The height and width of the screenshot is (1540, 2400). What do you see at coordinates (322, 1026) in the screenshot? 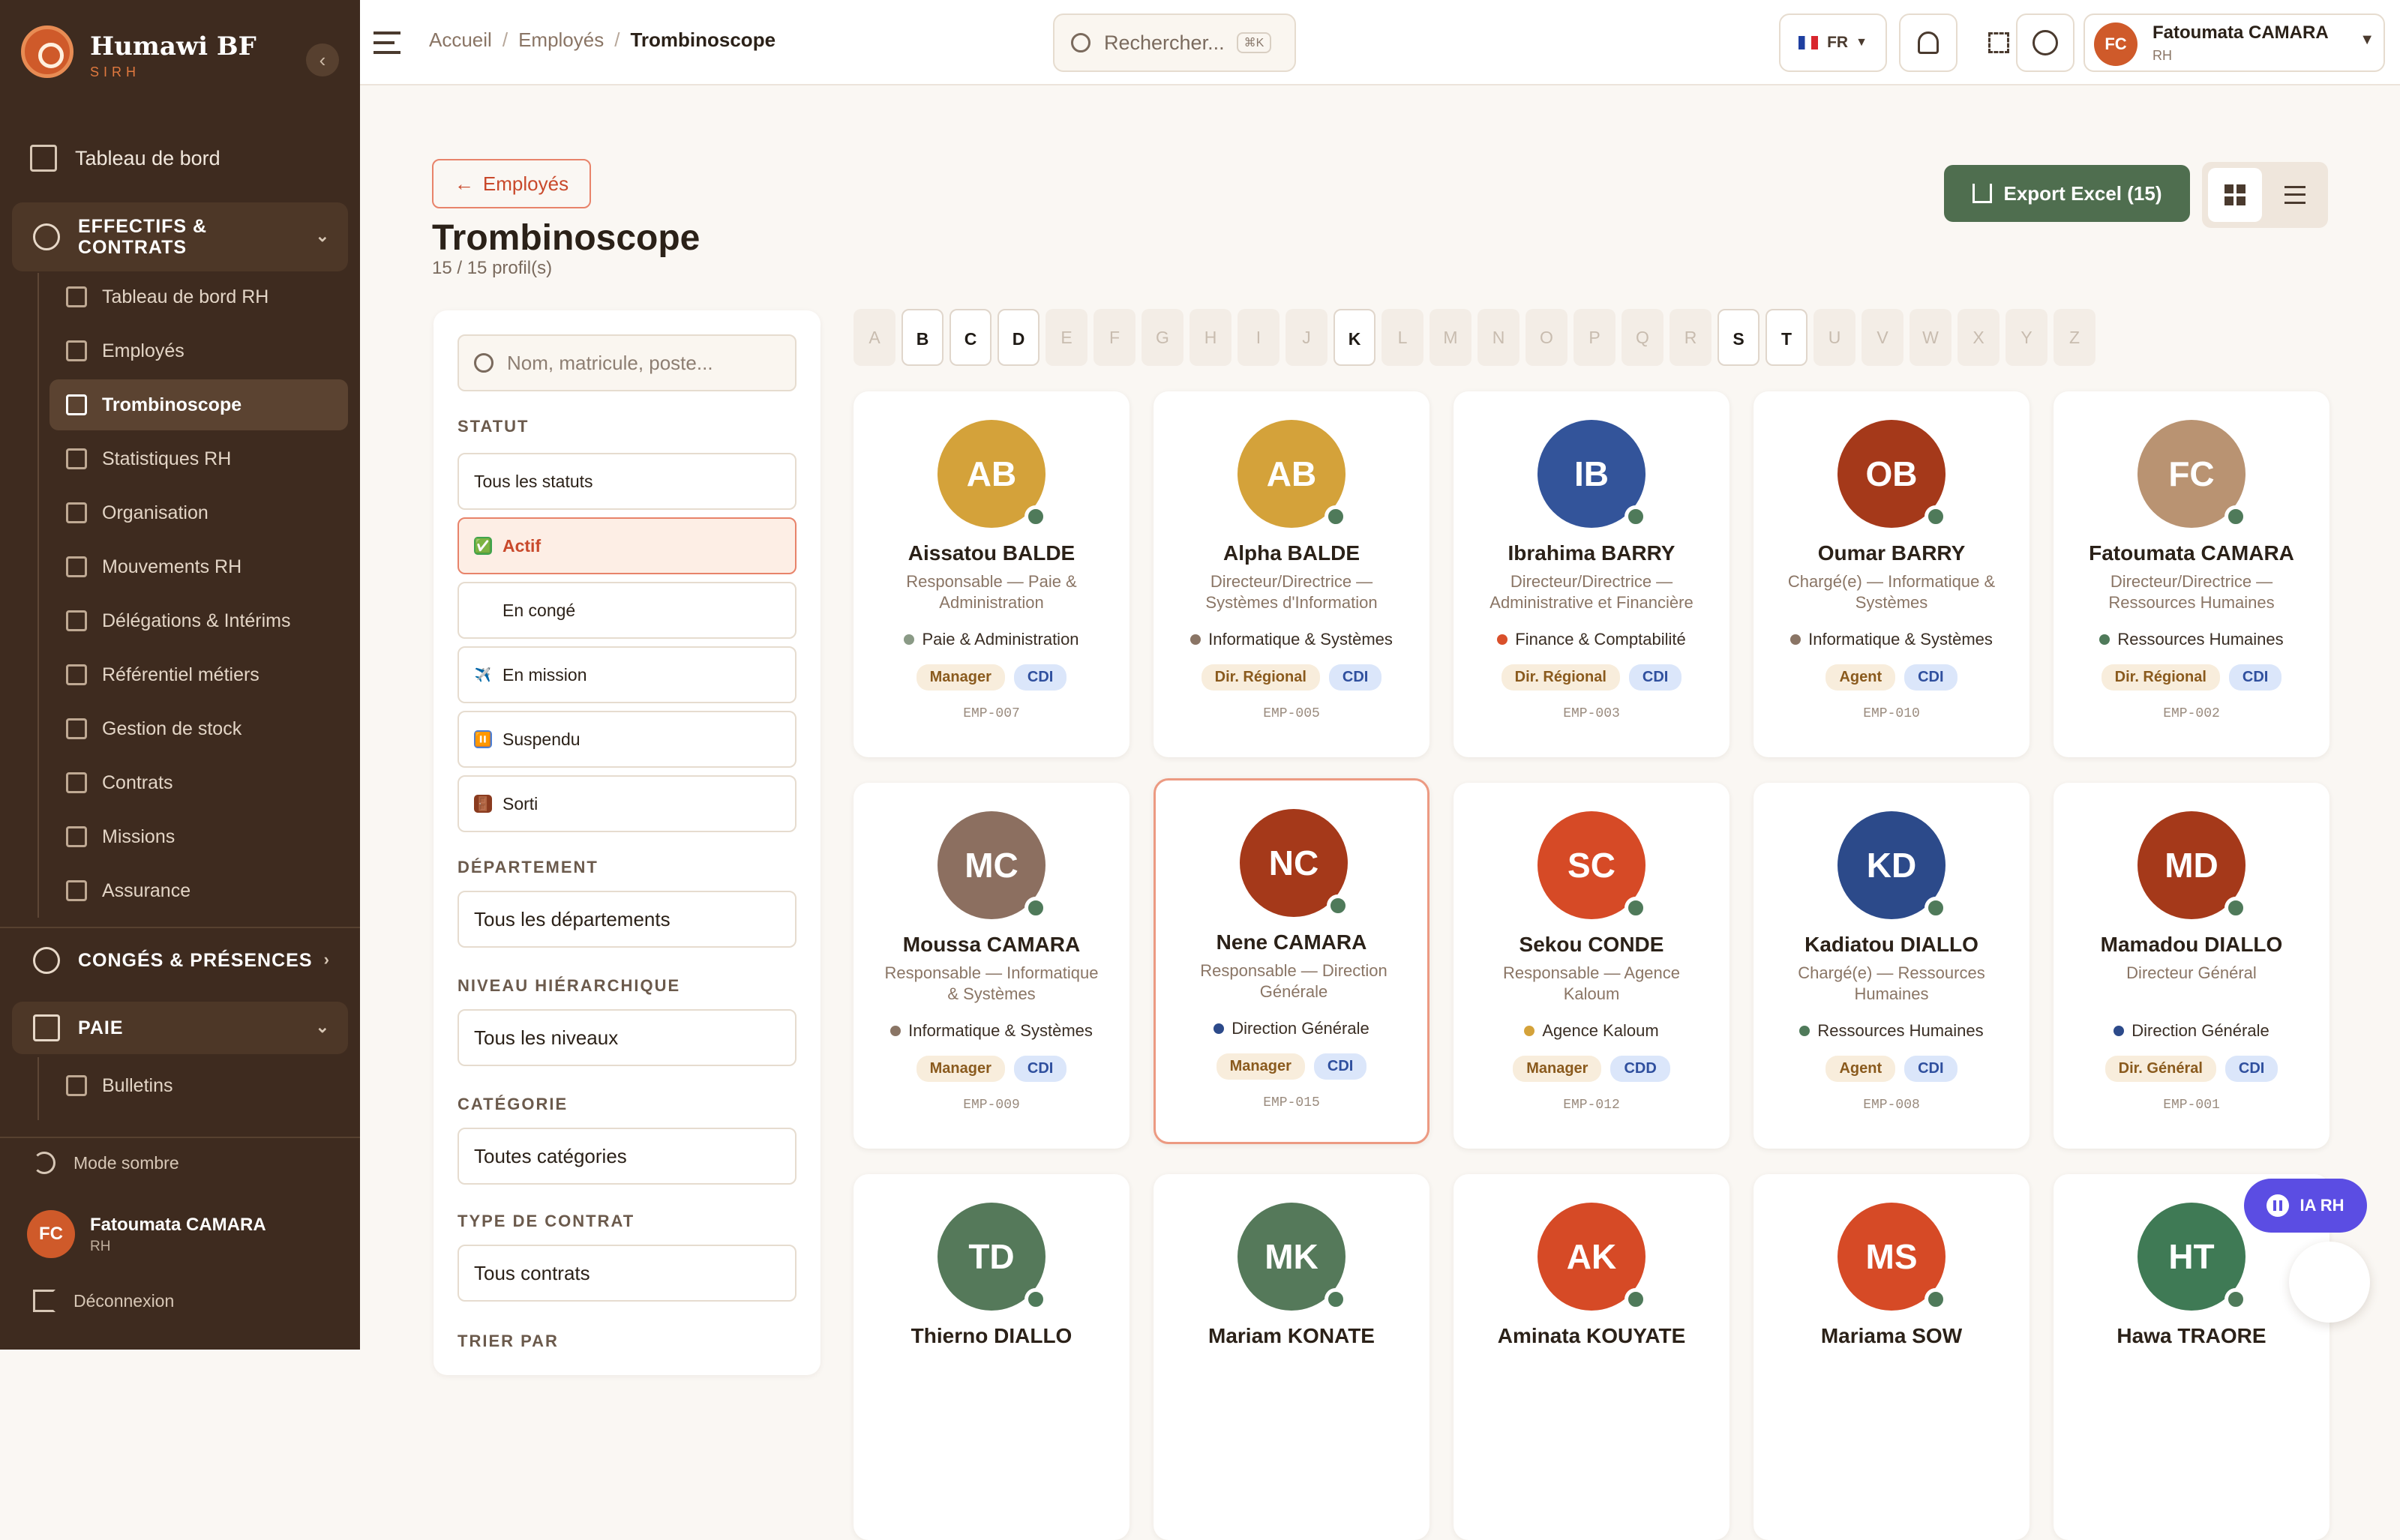
I see `chevron-down-icon: ⌄` at bounding box center [322, 1026].